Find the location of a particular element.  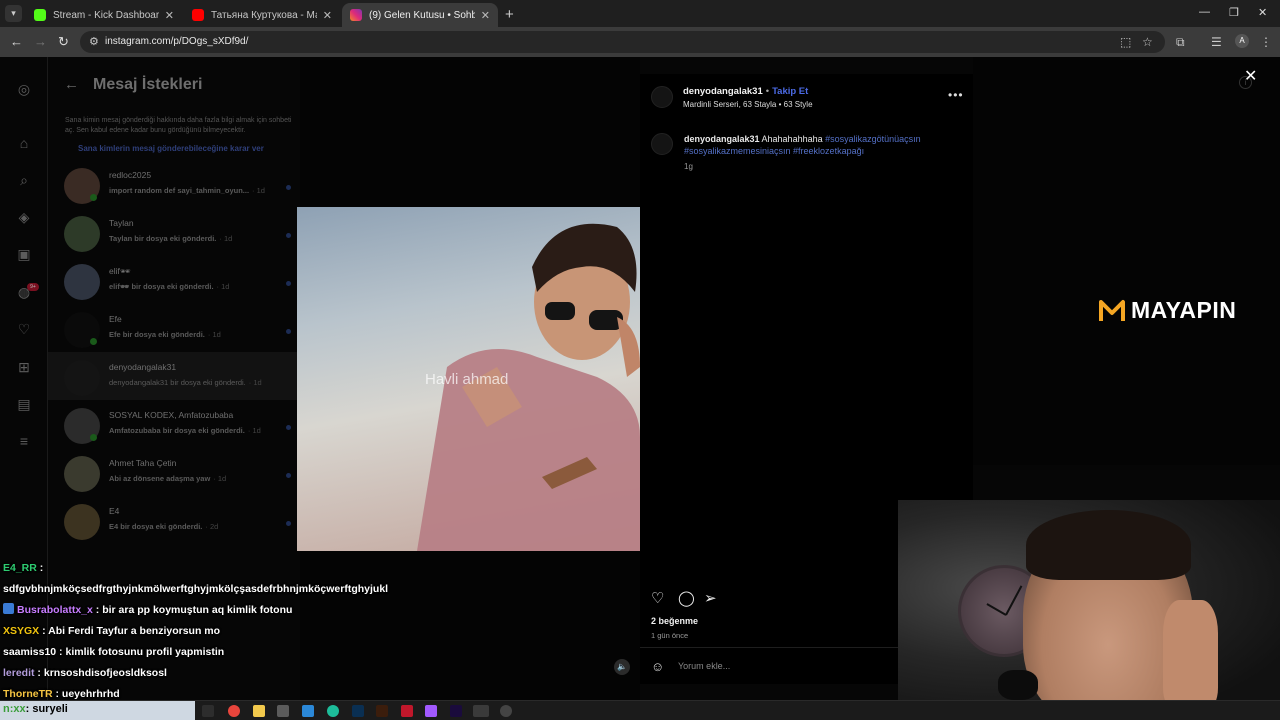

install-app-icon: ⬚ is located at coordinates (1125, 42).